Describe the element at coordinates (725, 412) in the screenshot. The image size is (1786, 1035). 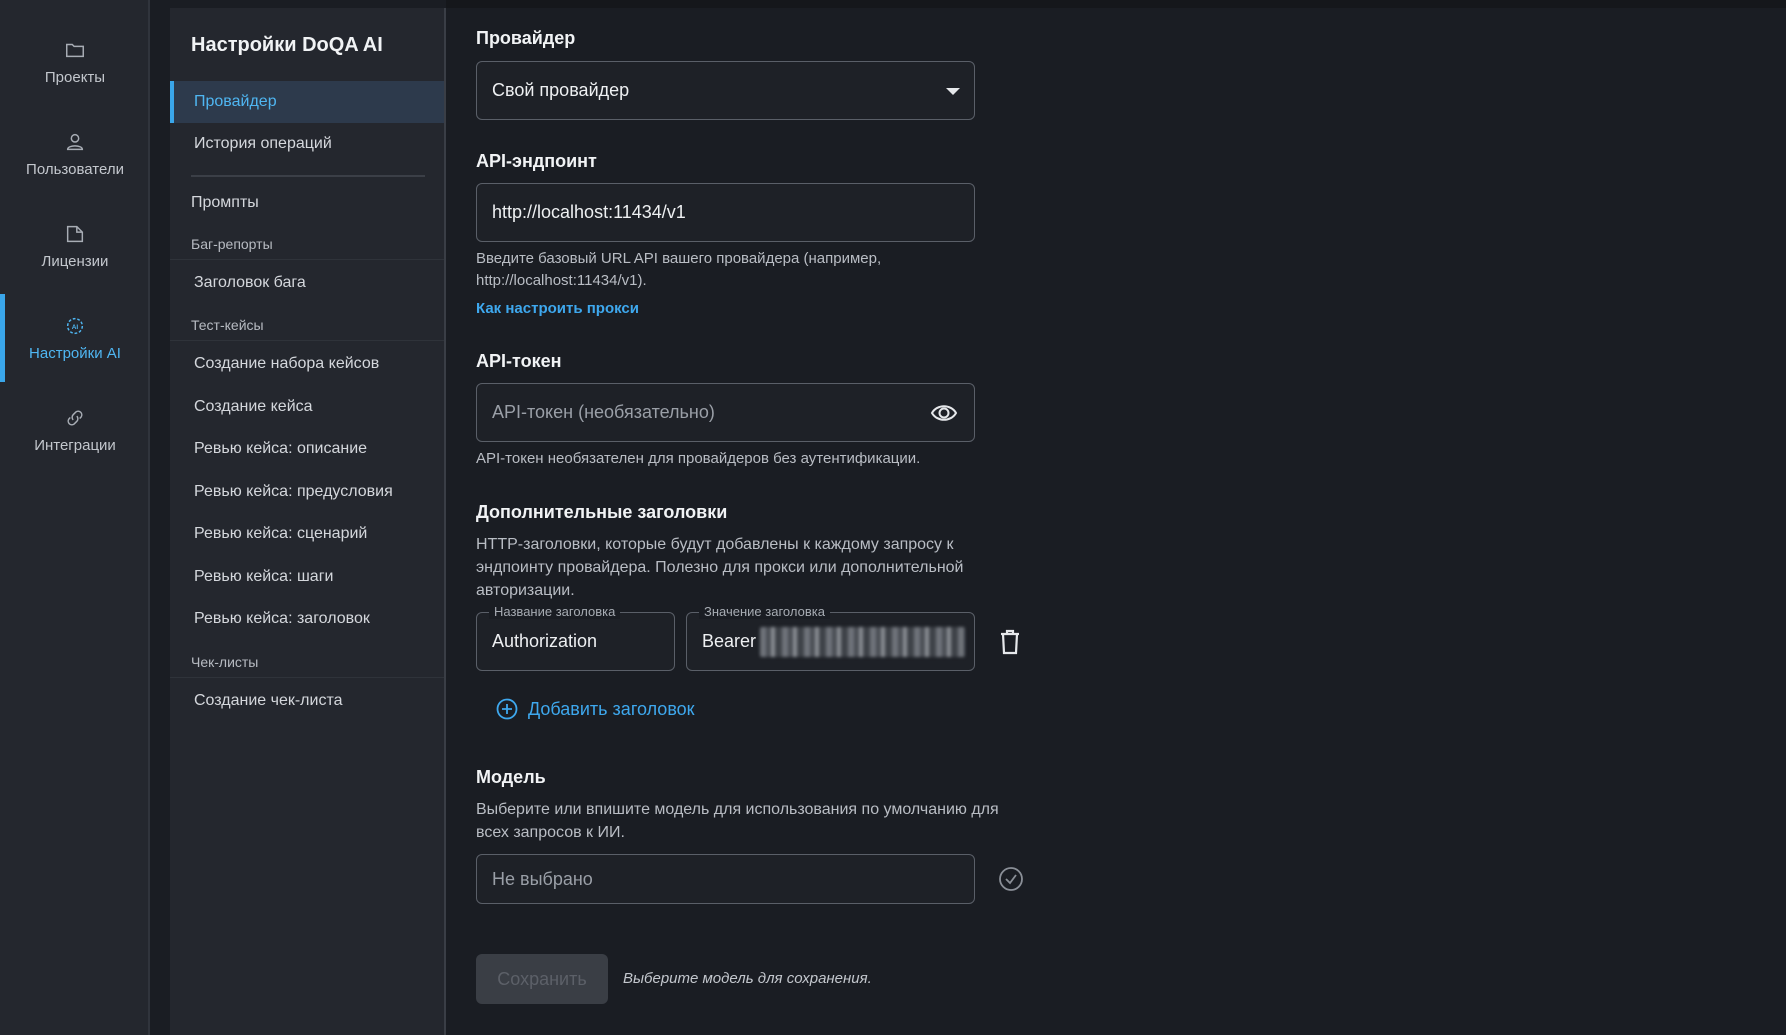
I see `token-input: API-токен (необязательно)` at that location.